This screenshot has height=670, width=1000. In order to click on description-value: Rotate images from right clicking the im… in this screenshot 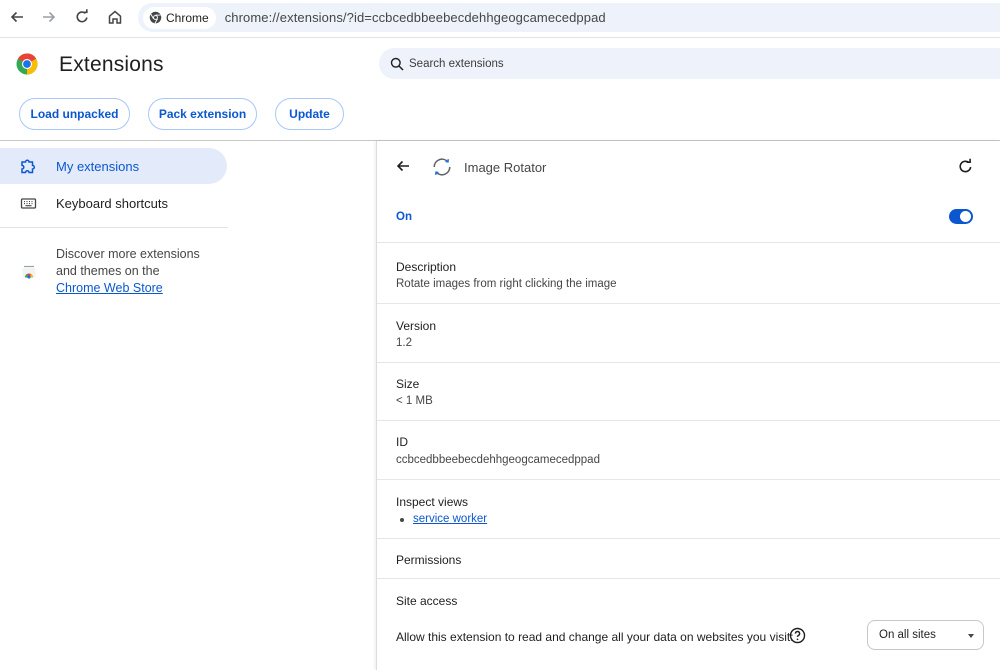, I will do `click(506, 284)`.